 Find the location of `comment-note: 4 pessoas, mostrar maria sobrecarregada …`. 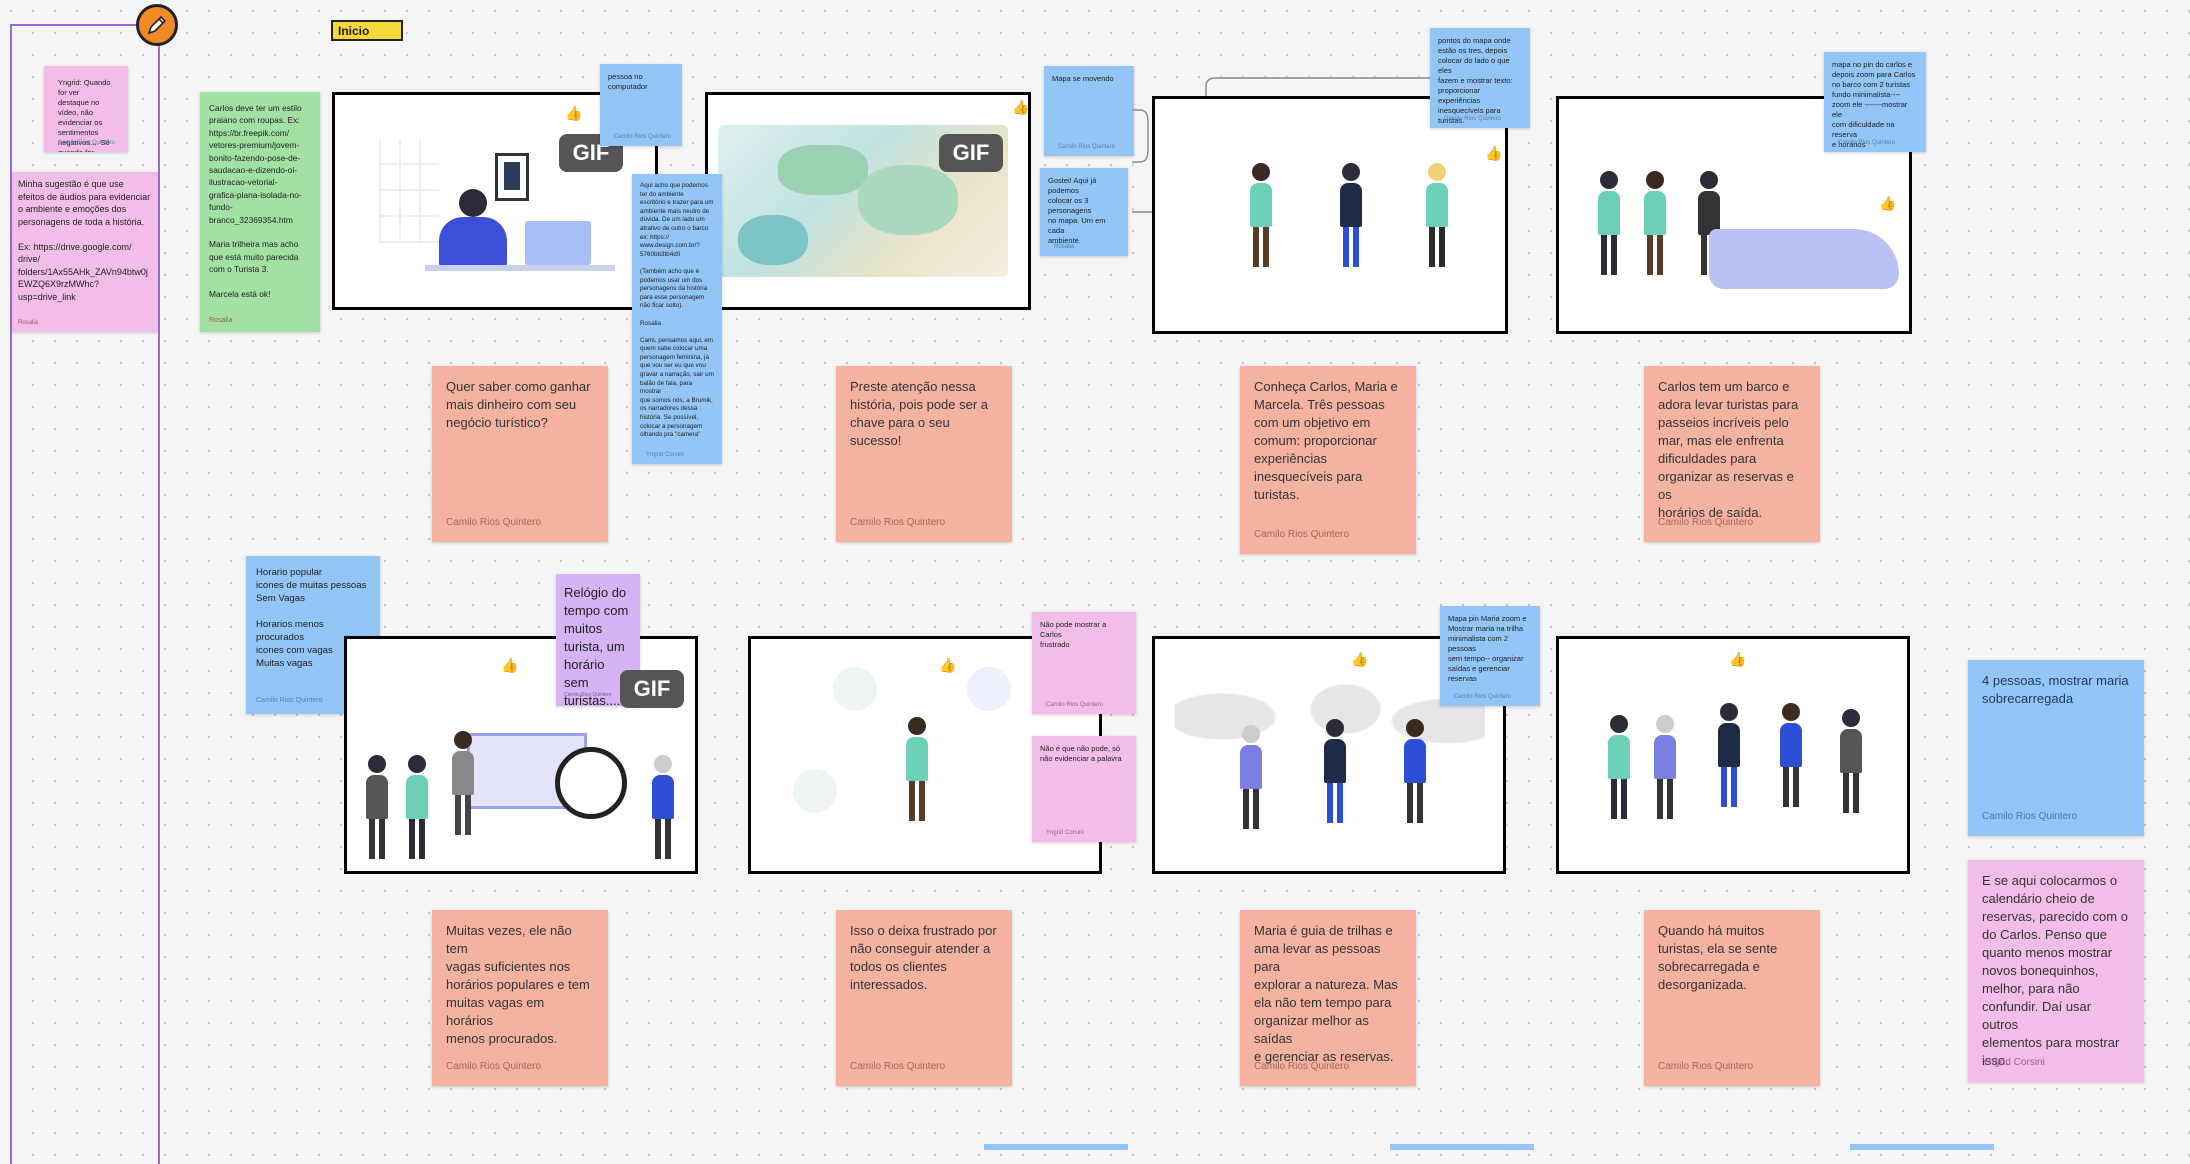

comment-note: 4 pessoas, mostrar maria sobrecarregada … is located at coordinates (2056, 748).